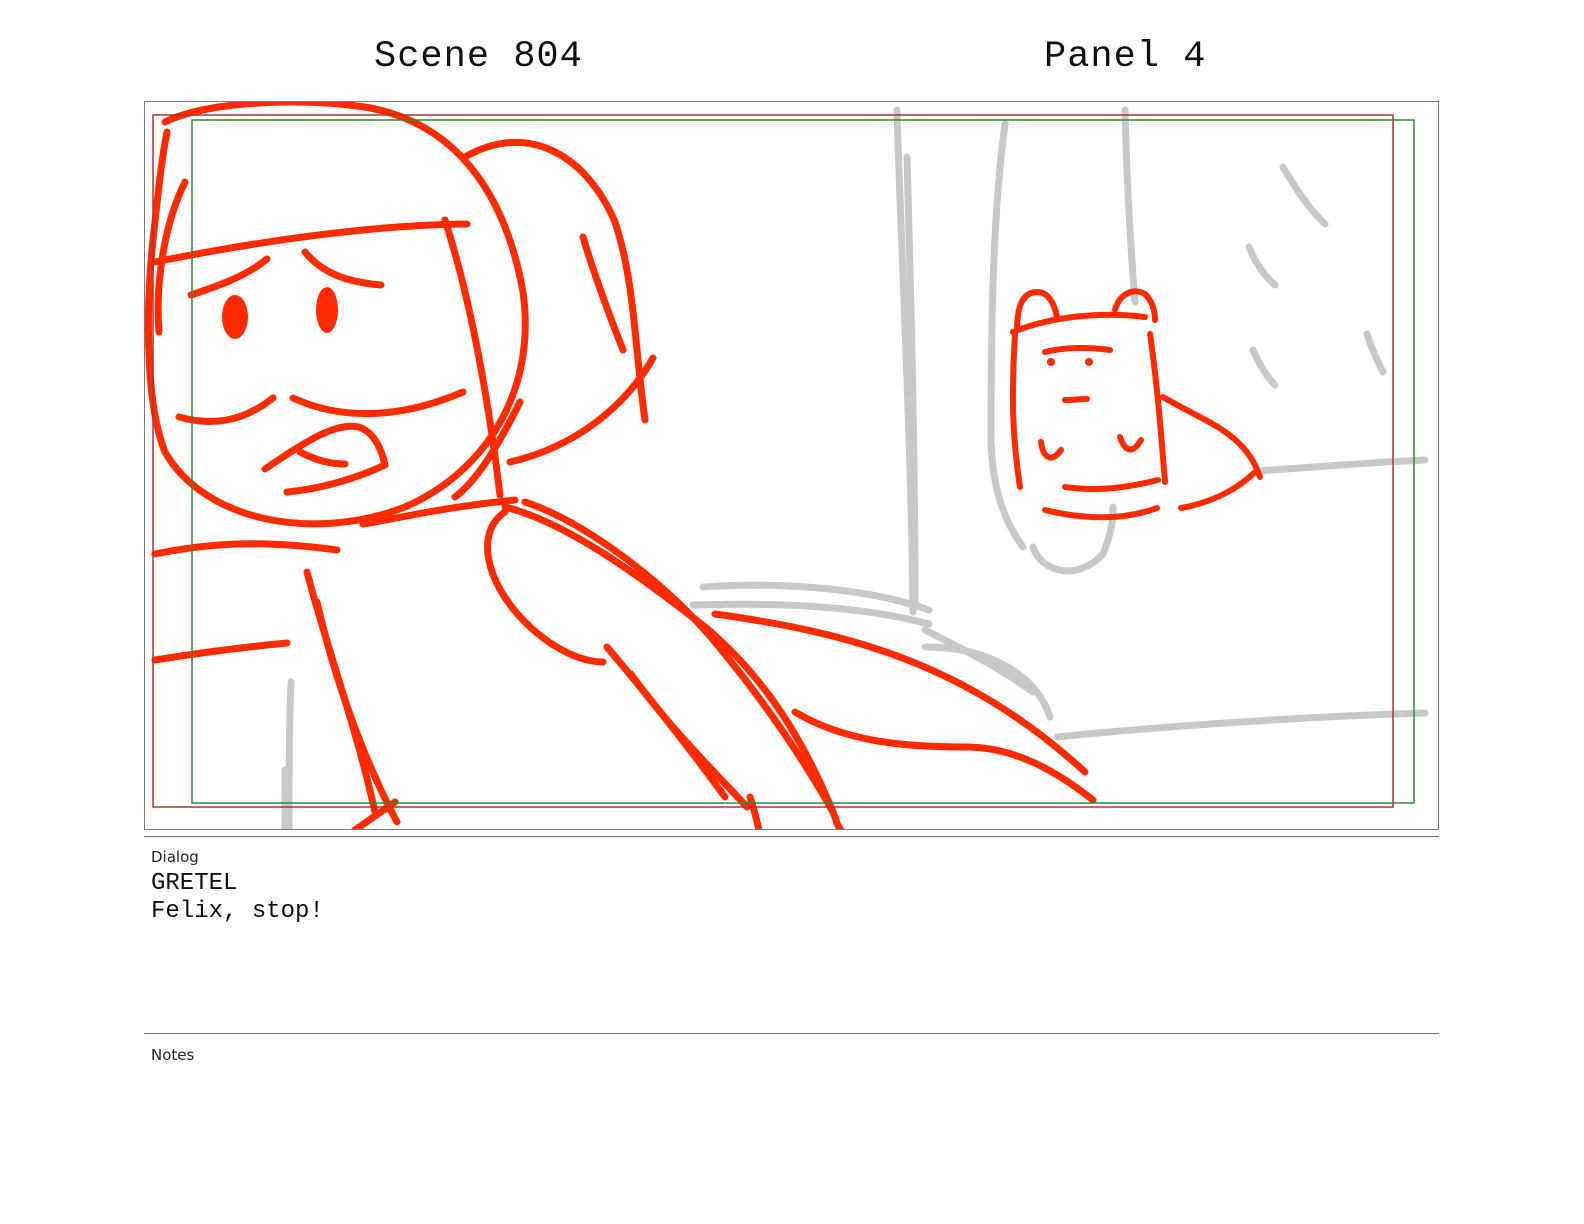 This screenshot has width=1584, height=1224. Describe the element at coordinates (791, 836) in the screenshot. I see `dialog-divider` at that location.